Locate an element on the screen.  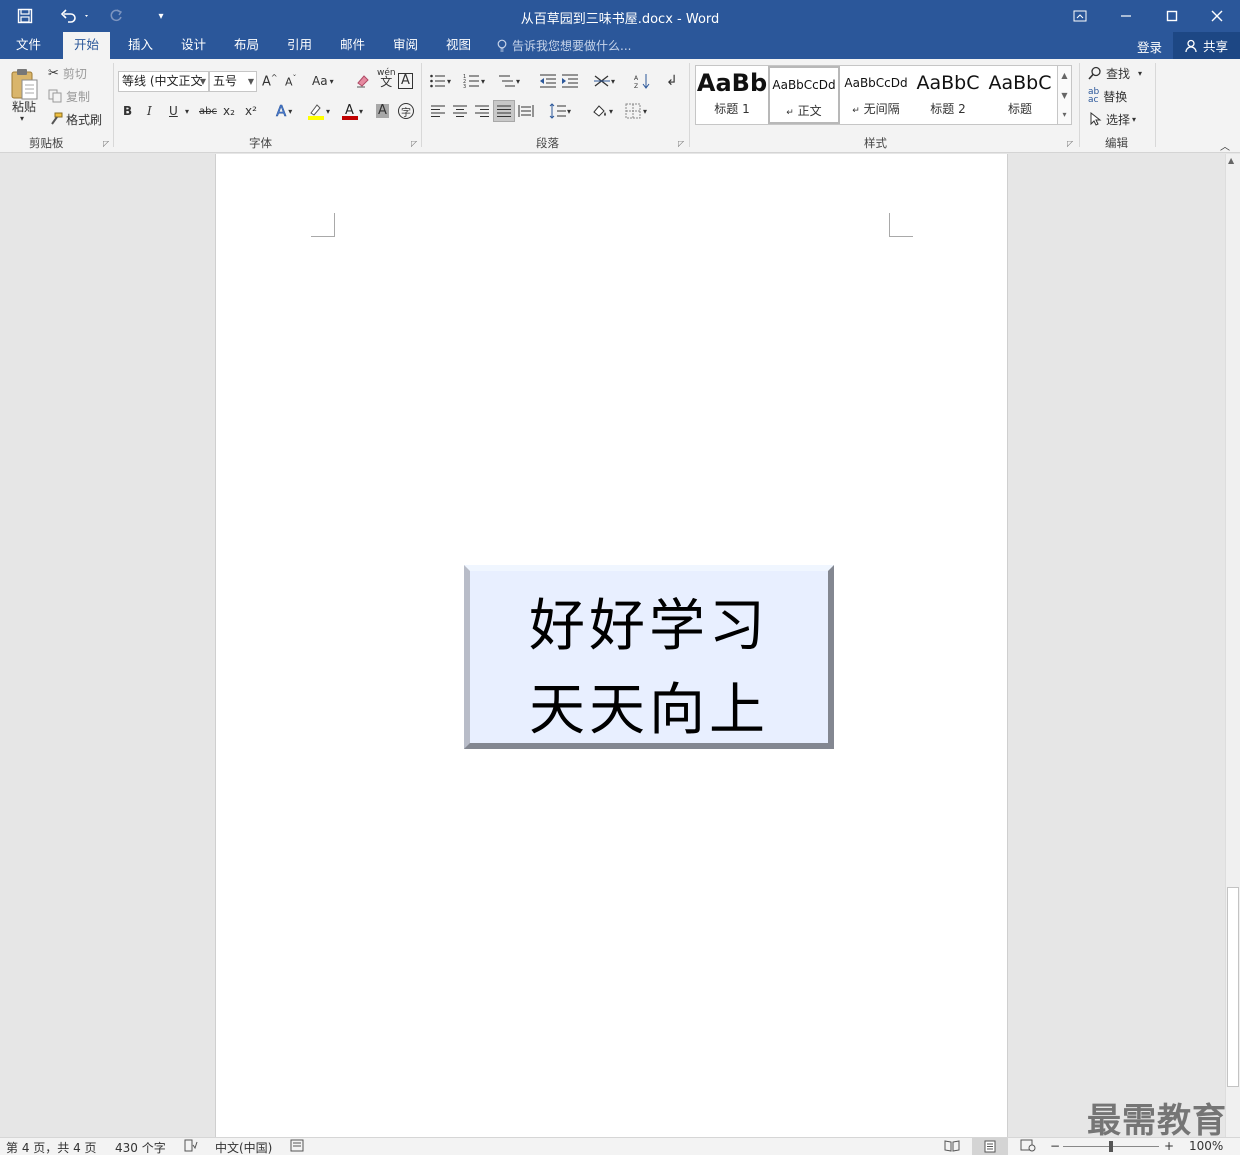
bullets-icon: ▾ is located at coordinates (440, 81).